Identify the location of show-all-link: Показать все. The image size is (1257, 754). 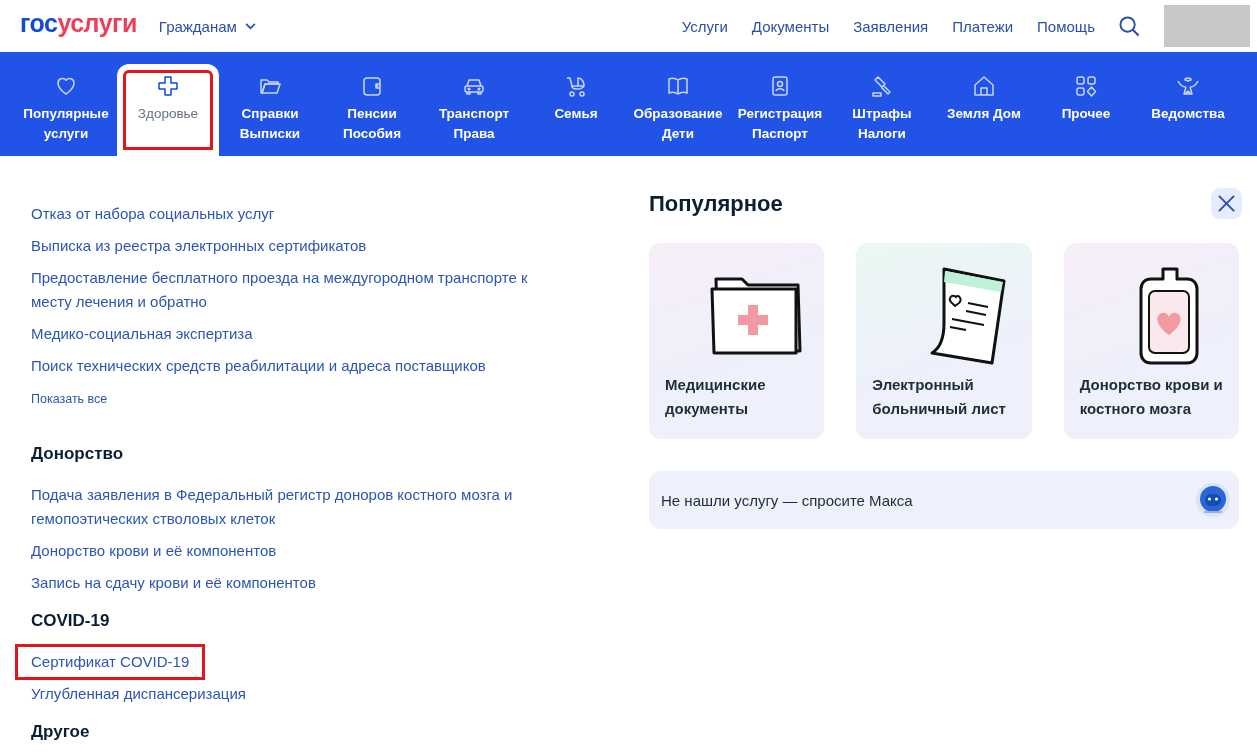
(69, 399).